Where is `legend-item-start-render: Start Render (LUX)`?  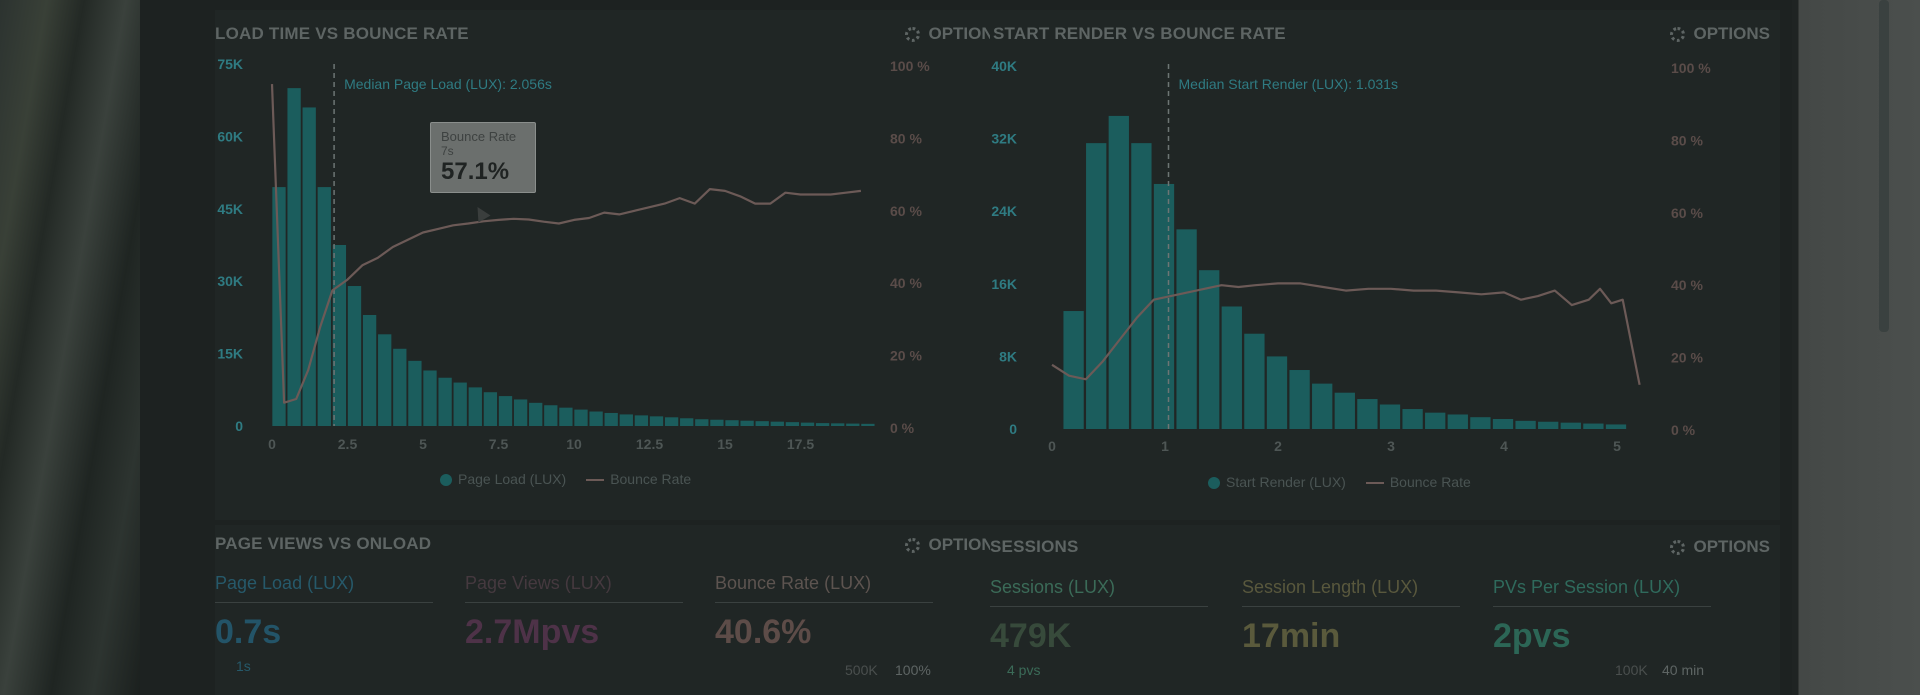 legend-item-start-render: Start Render (LUX) is located at coordinates (1277, 482).